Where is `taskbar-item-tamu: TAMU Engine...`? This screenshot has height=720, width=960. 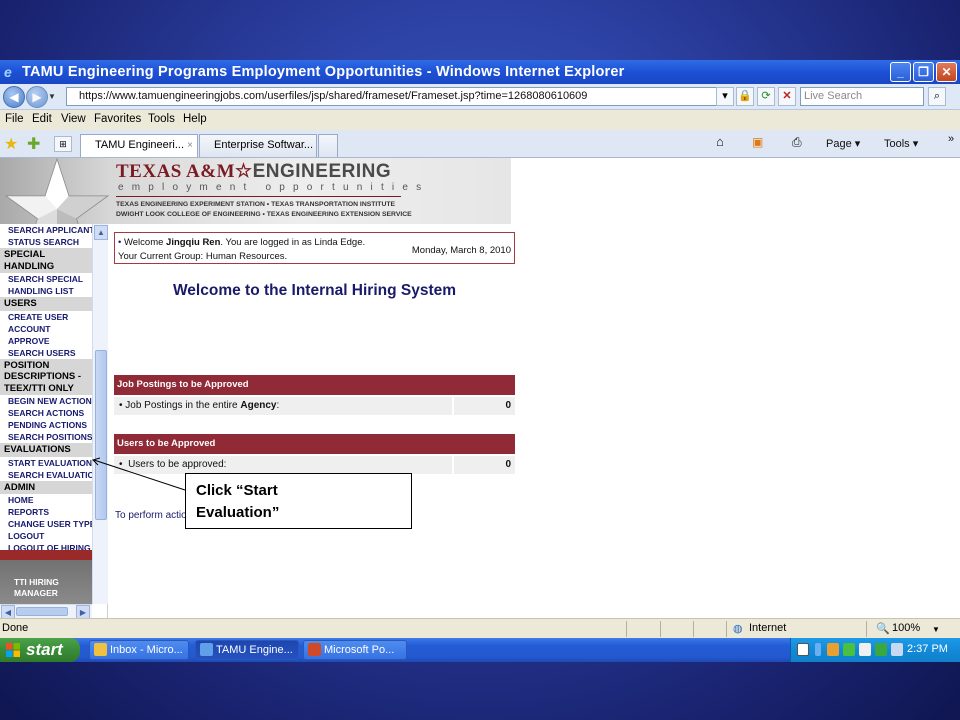 taskbar-item-tamu: TAMU Engine... is located at coordinates (247, 650).